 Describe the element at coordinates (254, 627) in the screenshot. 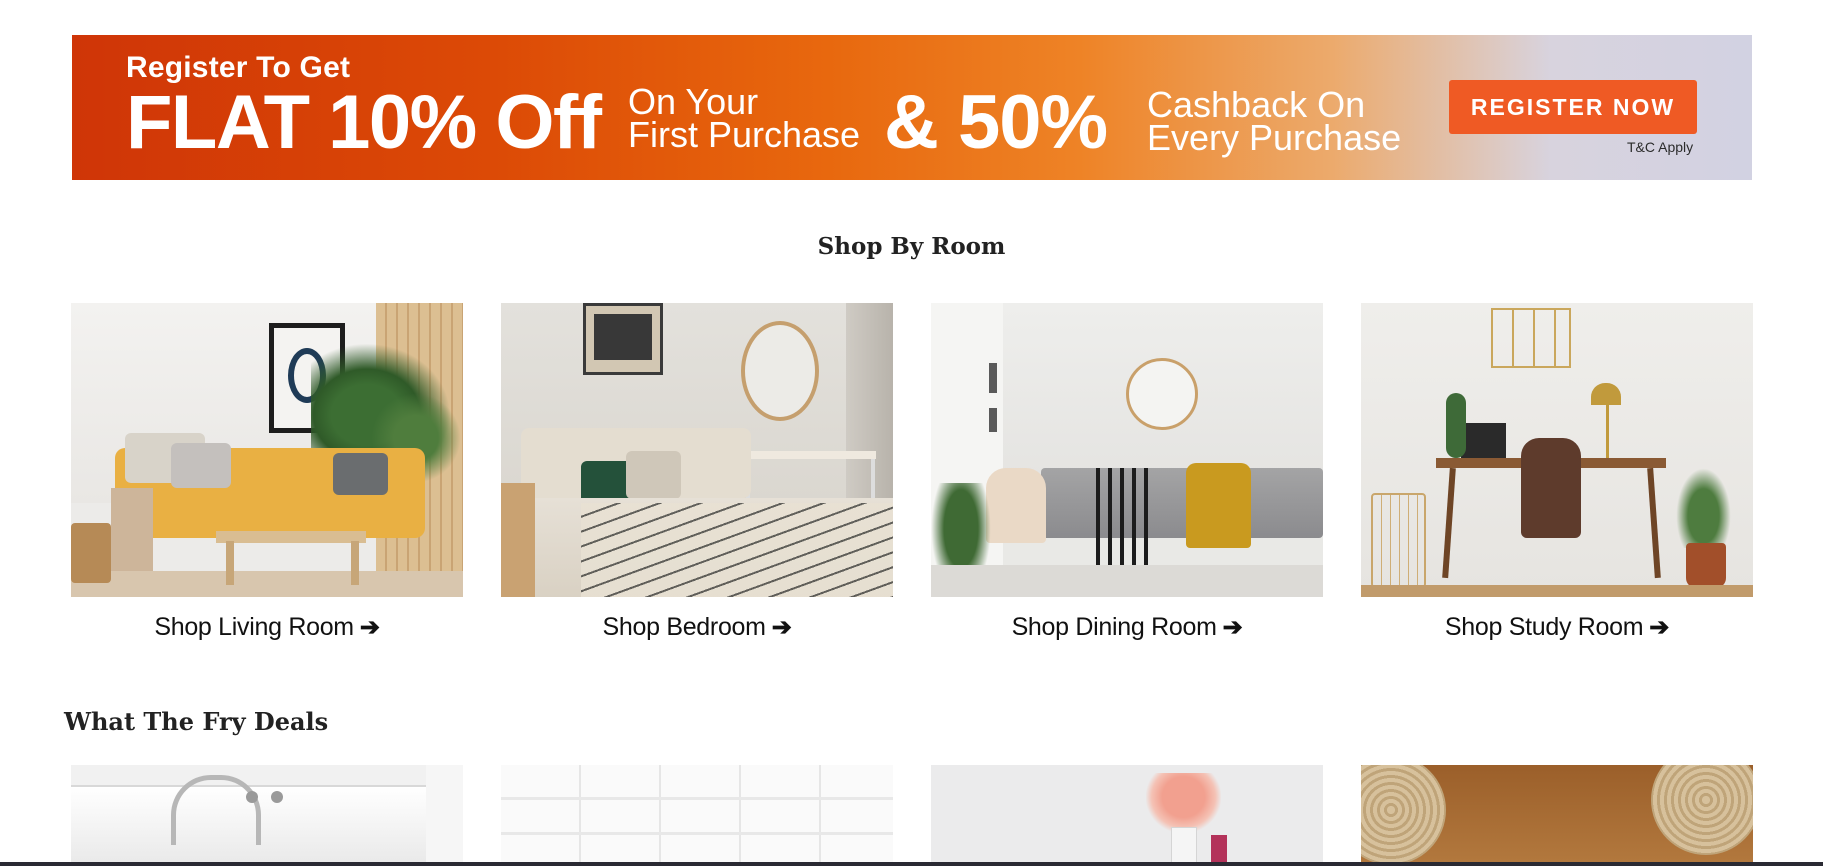

I see `room-link-label: Shop Living Room` at that location.